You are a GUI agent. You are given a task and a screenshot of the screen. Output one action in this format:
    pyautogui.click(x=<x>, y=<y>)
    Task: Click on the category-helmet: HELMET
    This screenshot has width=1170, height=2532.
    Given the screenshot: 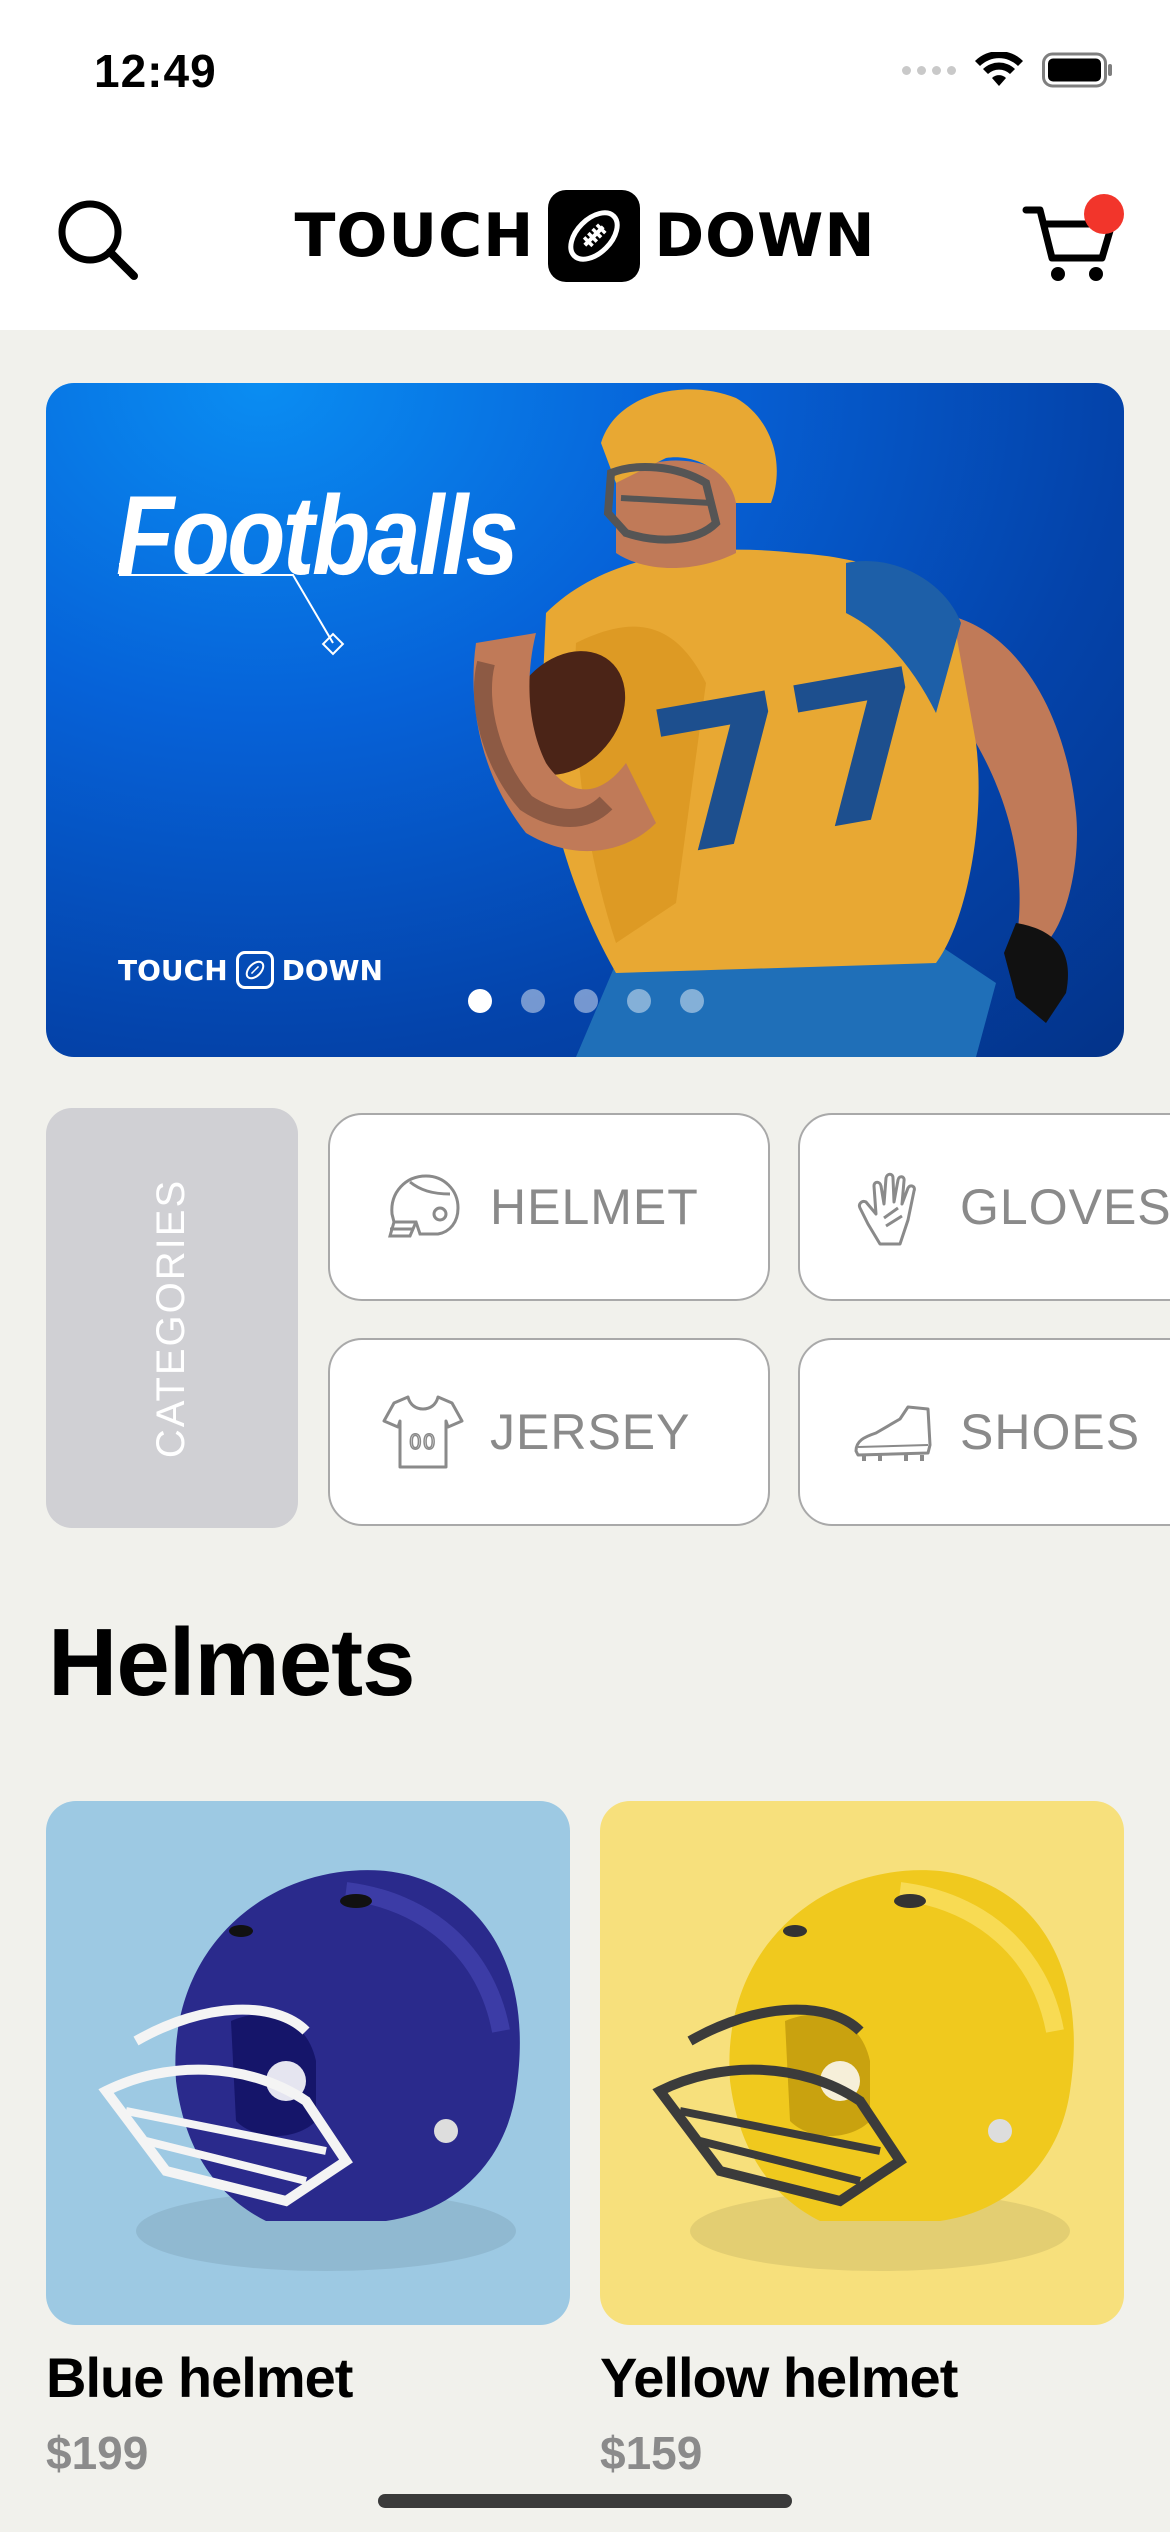 What is the action you would take?
    pyautogui.click(x=549, y=1207)
    